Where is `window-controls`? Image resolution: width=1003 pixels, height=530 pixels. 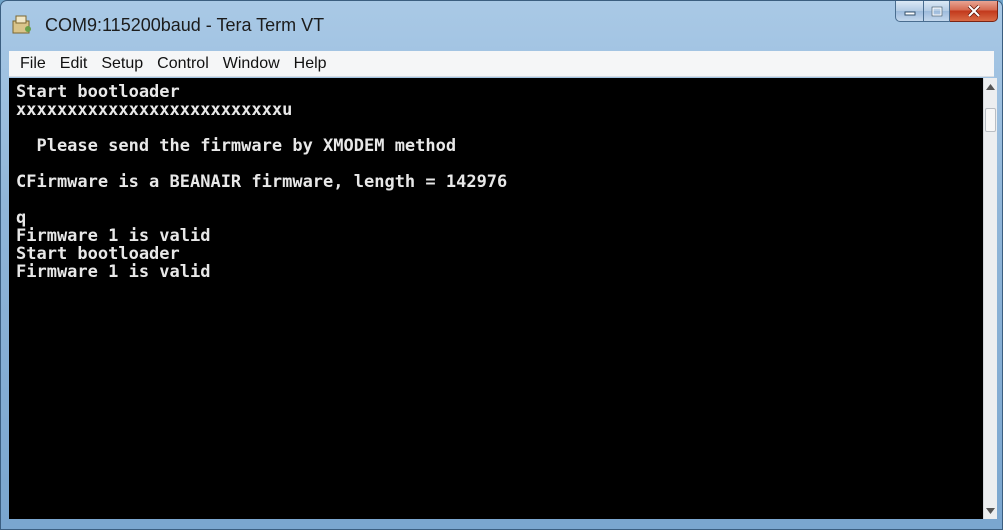
window-controls is located at coordinates (946, 12).